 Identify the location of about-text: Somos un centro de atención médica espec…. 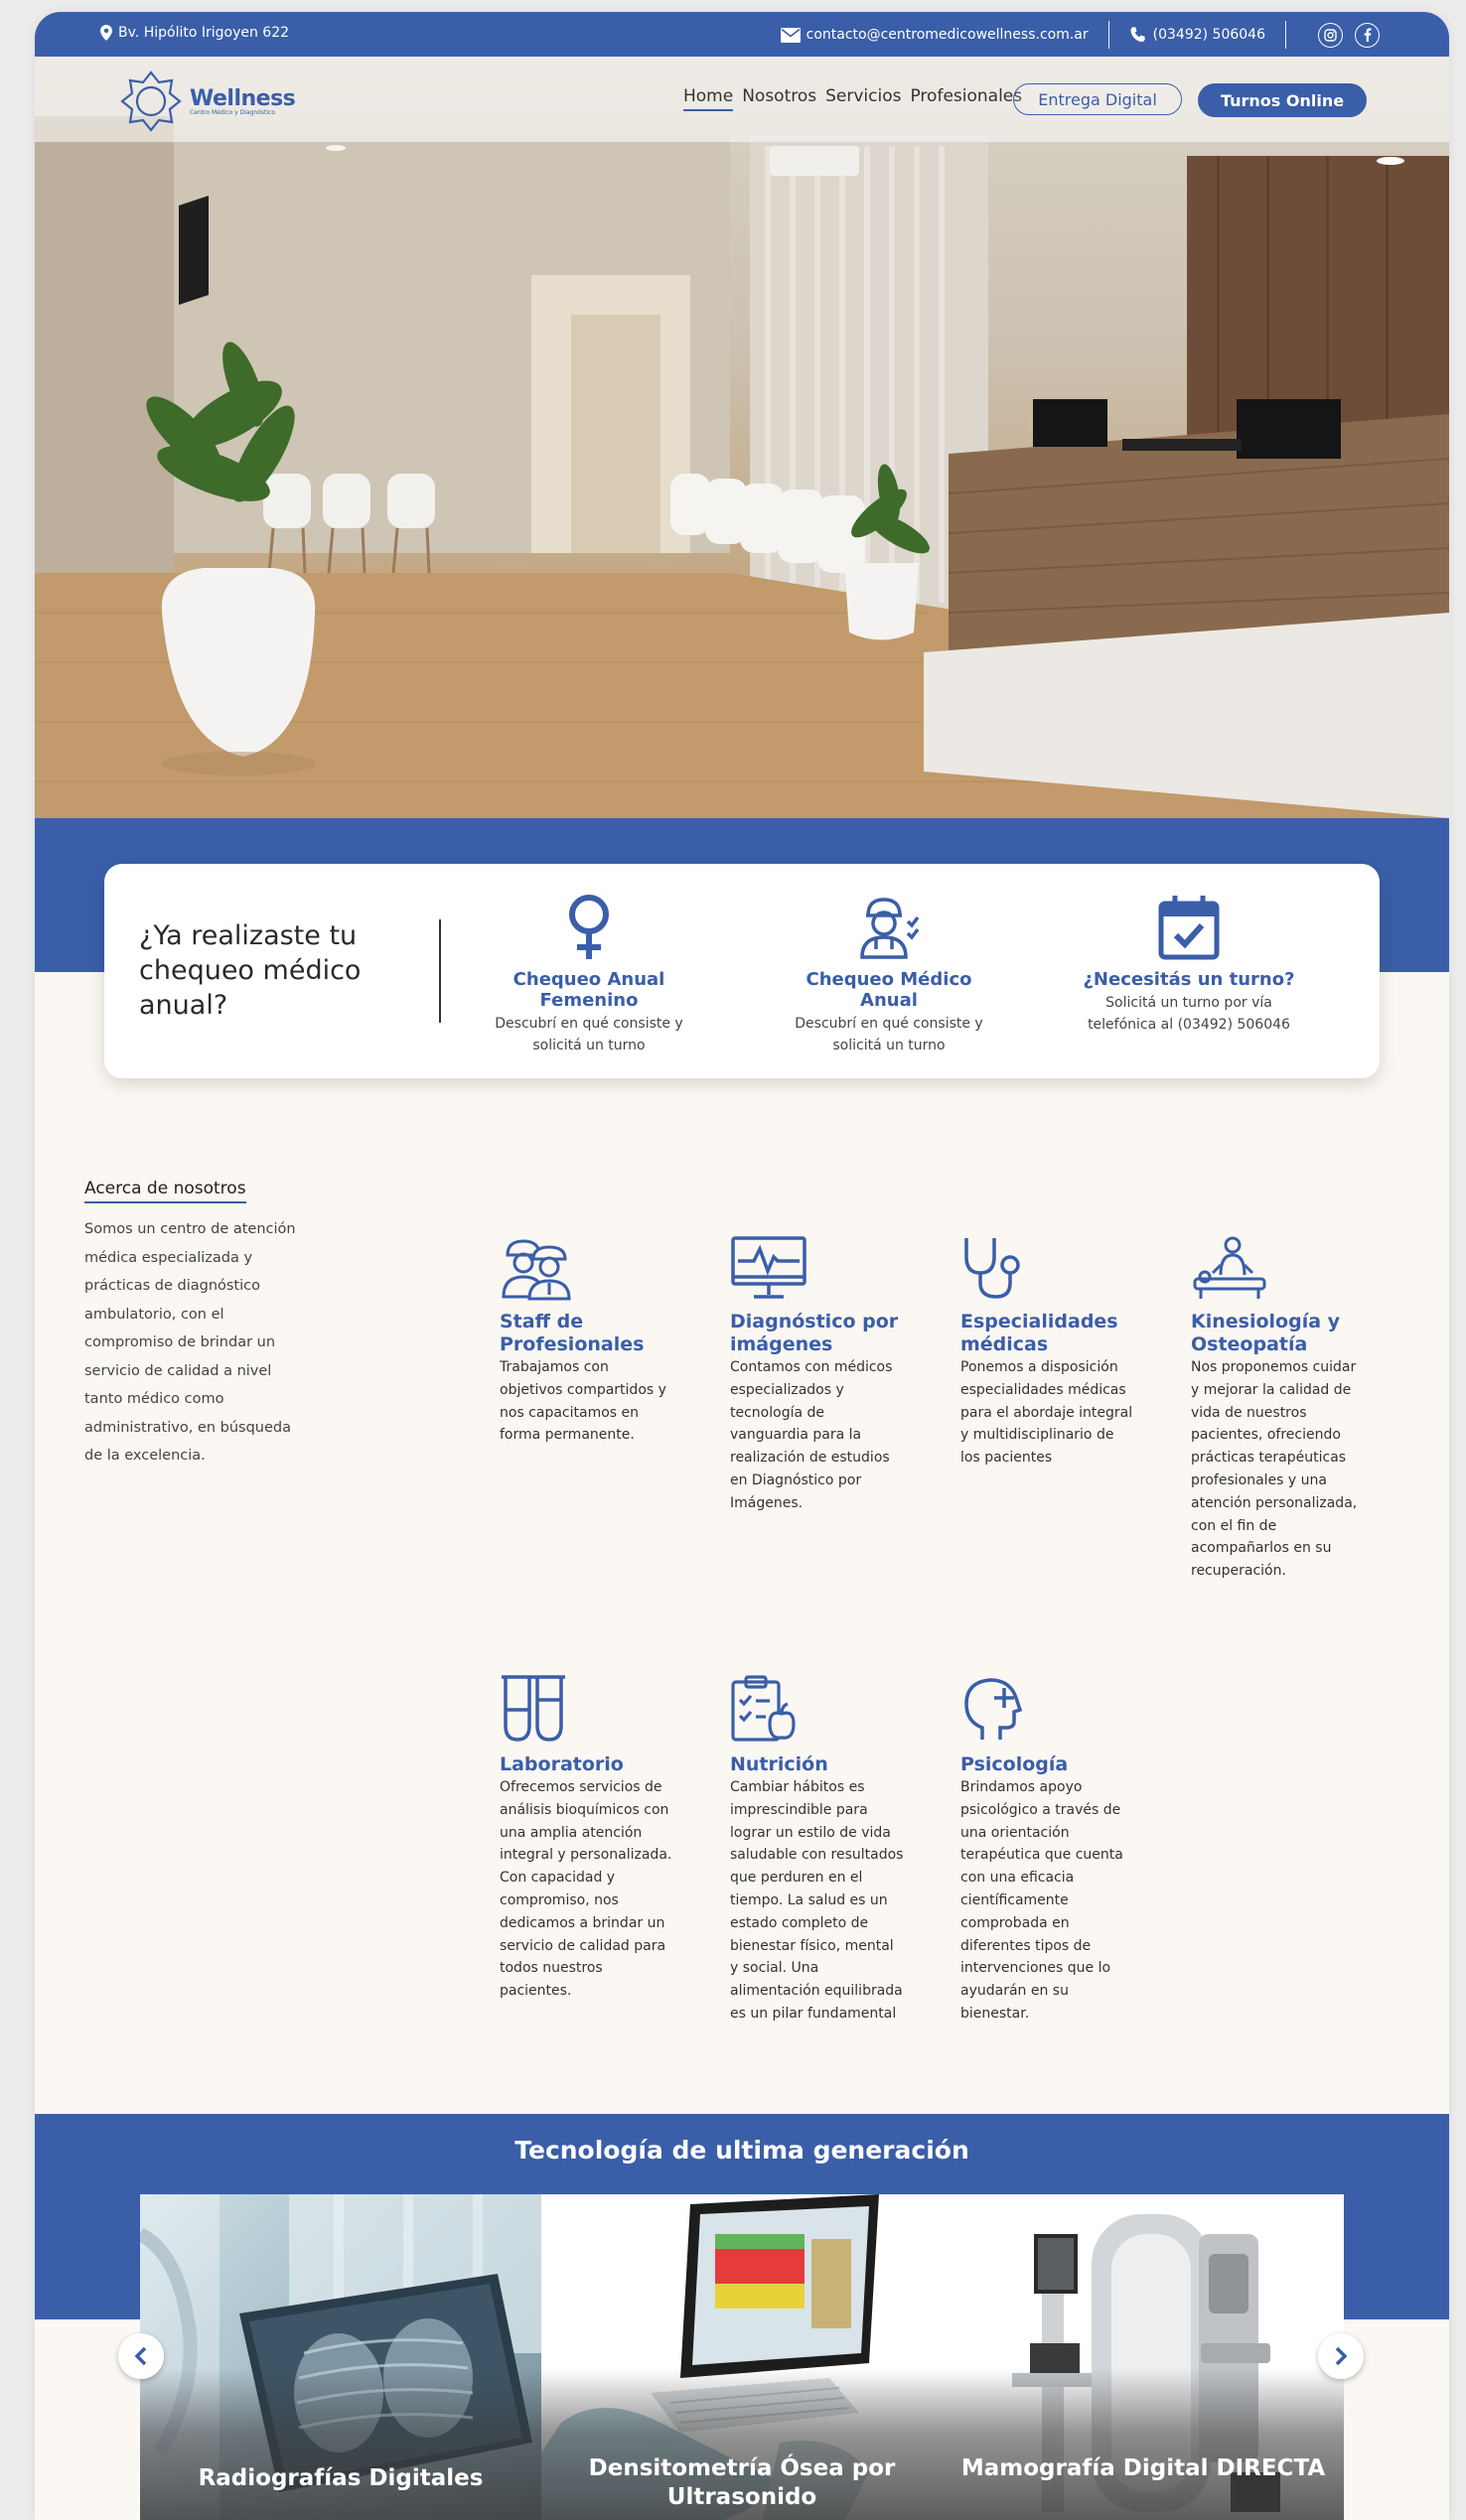
(190, 1342).